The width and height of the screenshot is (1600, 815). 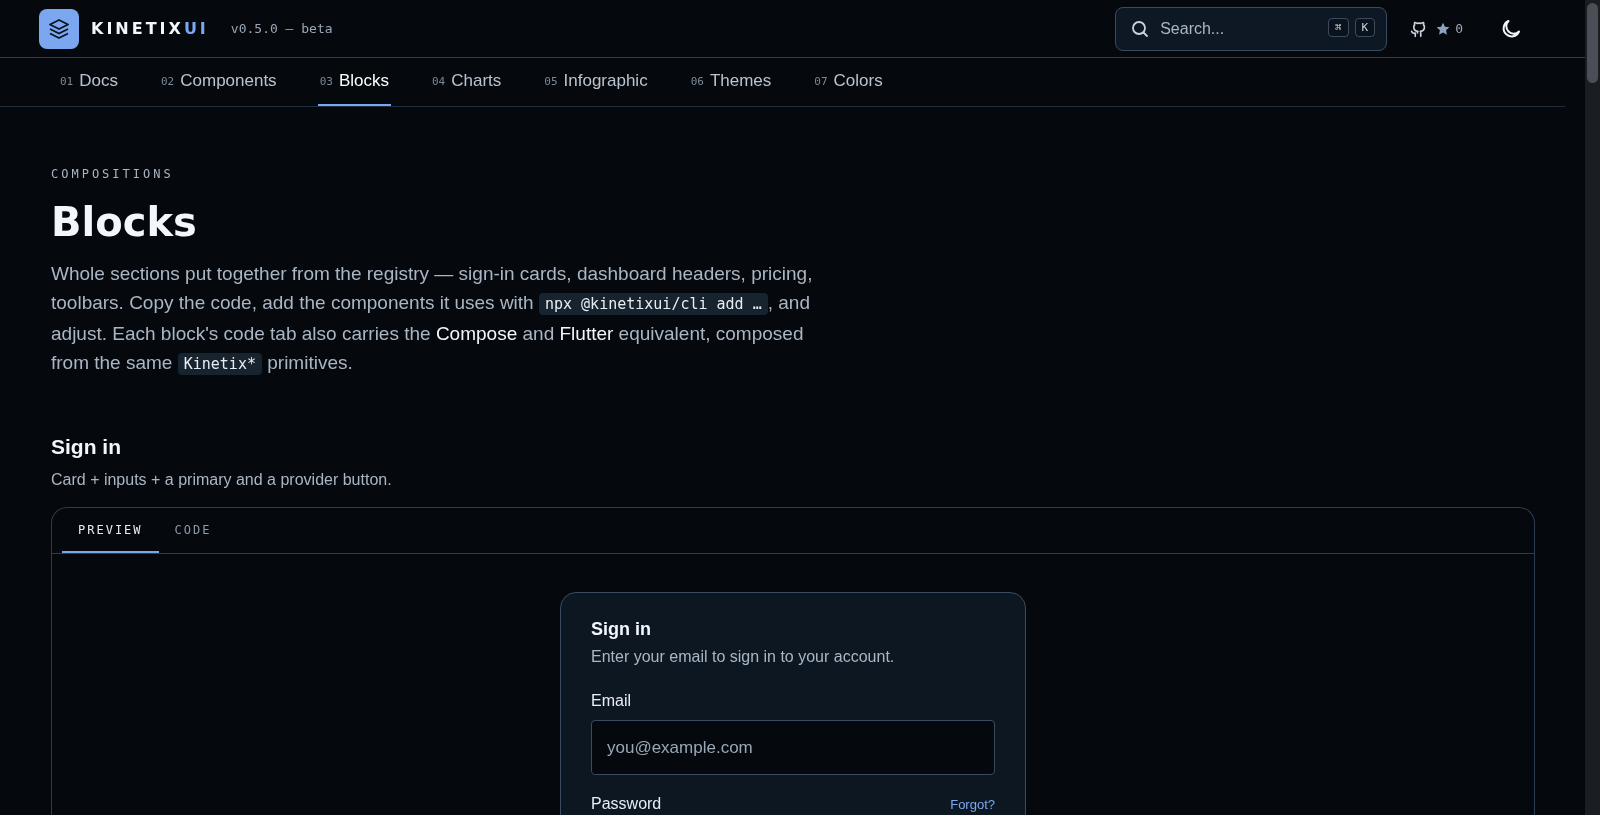 What do you see at coordinates (89, 82) in the screenshot?
I see `nav-tab: 01 Docs` at bounding box center [89, 82].